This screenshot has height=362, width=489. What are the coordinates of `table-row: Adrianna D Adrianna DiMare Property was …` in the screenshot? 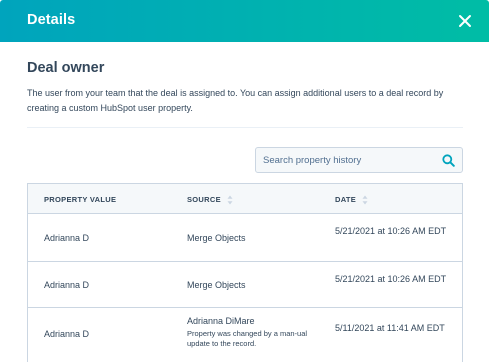 It's located at (245, 335).